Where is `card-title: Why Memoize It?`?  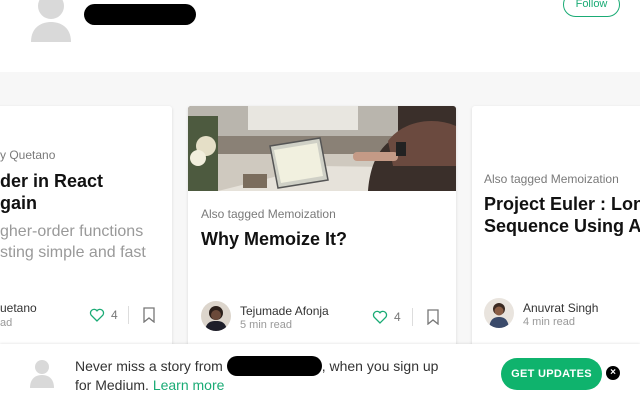
card-title: Why Memoize It? is located at coordinates (274, 239).